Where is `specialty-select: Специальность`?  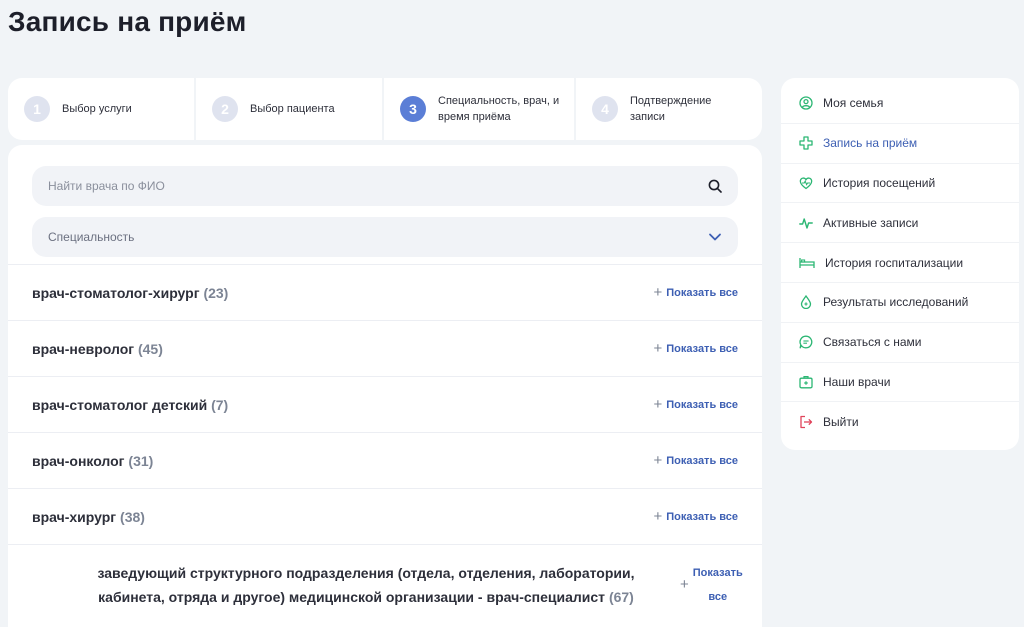 specialty-select: Специальность is located at coordinates (385, 237).